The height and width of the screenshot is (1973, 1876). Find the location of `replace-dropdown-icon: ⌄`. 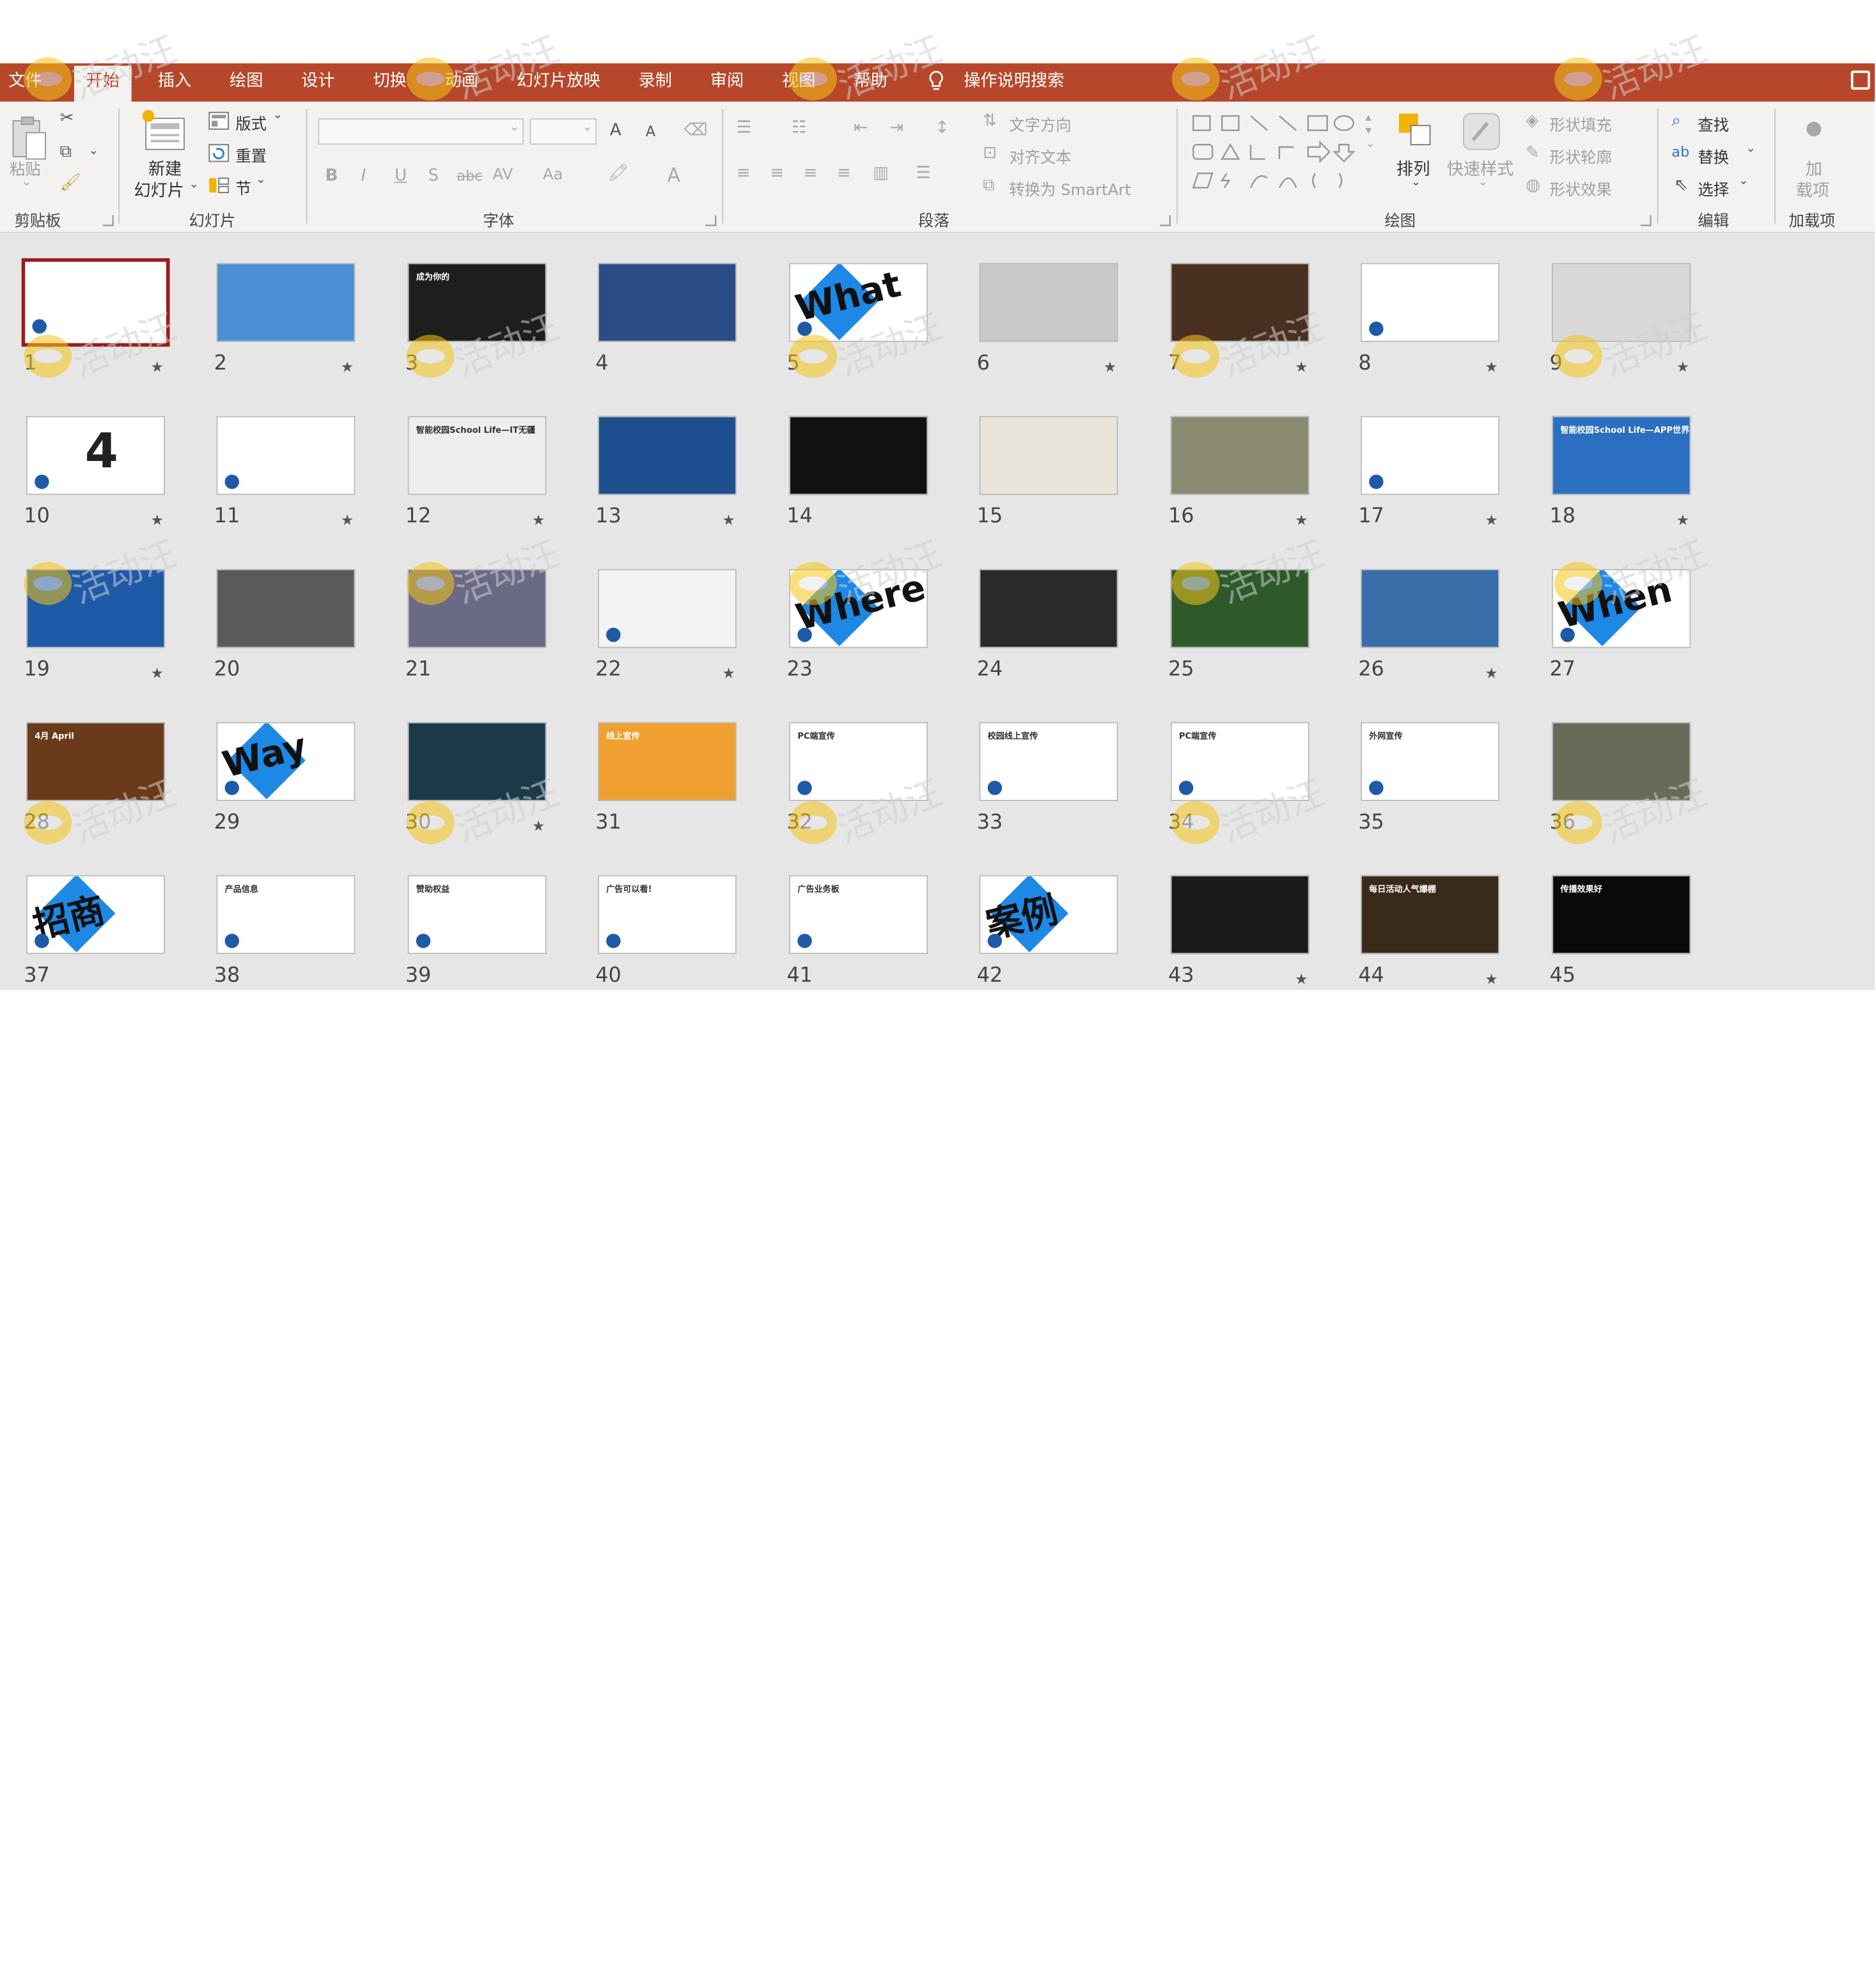

replace-dropdown-icon: ⌄ is located at coordinates (1751, 149).